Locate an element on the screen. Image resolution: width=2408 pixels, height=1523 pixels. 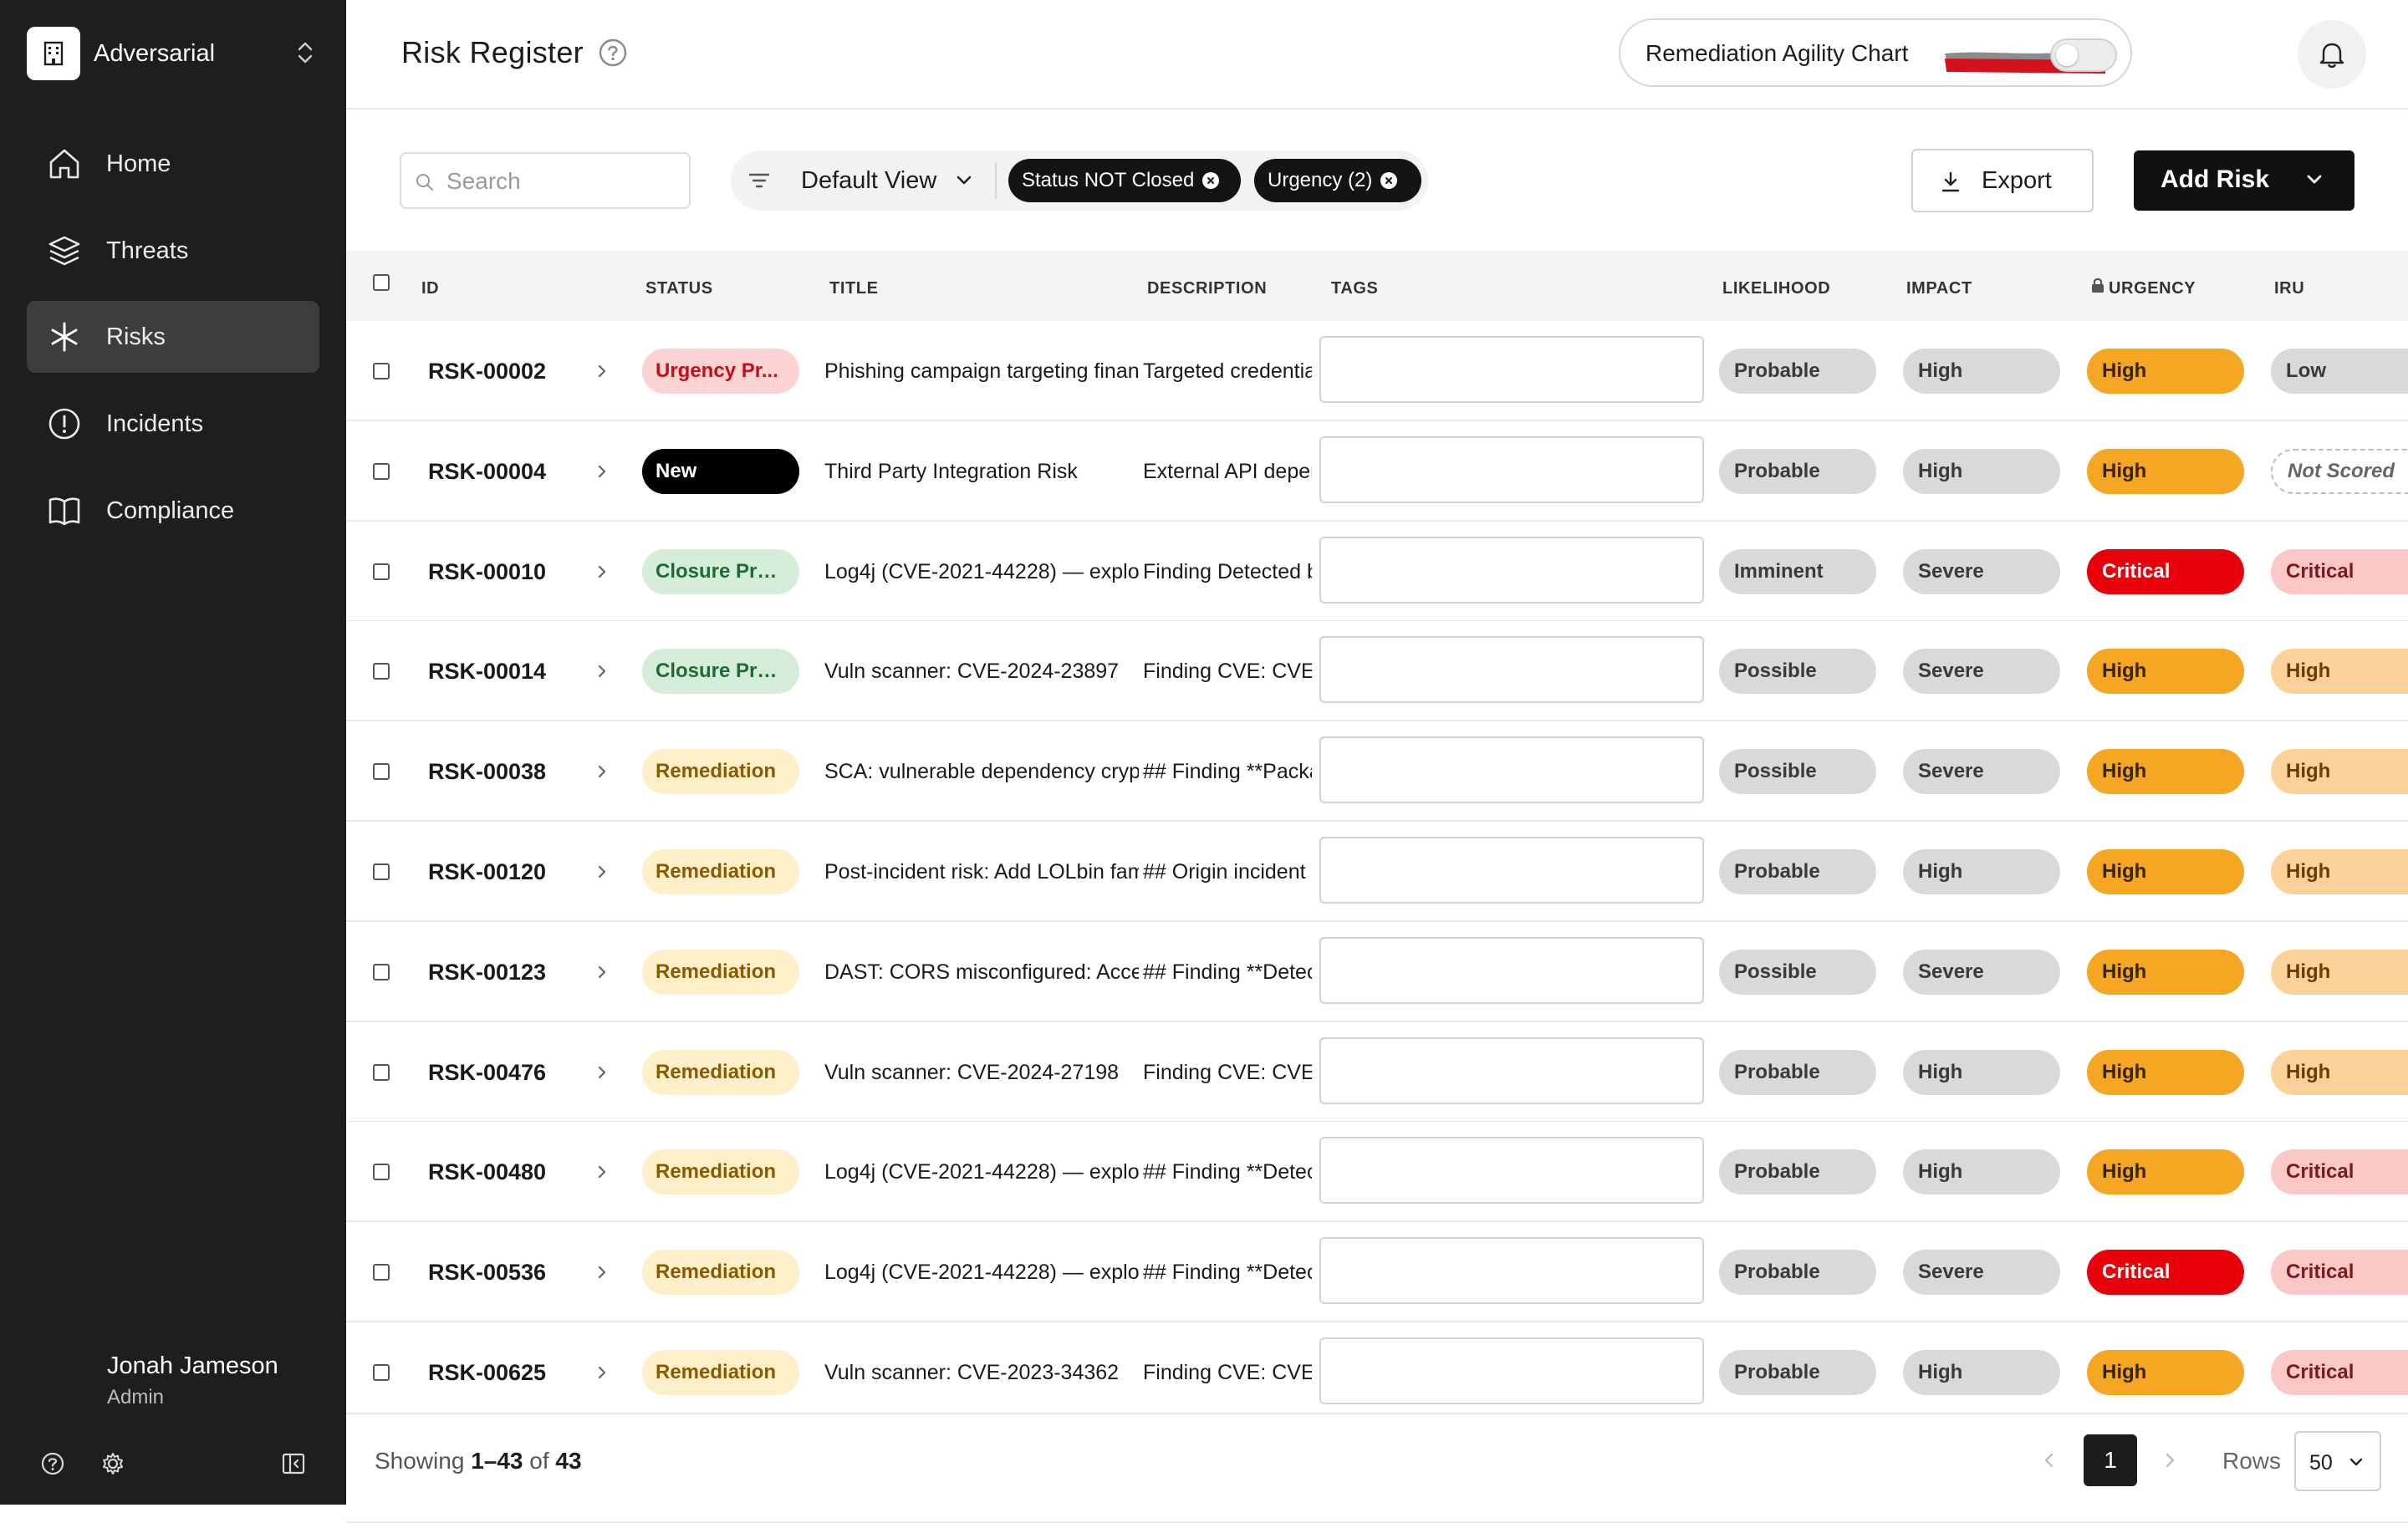
gear-icon is located at coordinates (113, 1463).